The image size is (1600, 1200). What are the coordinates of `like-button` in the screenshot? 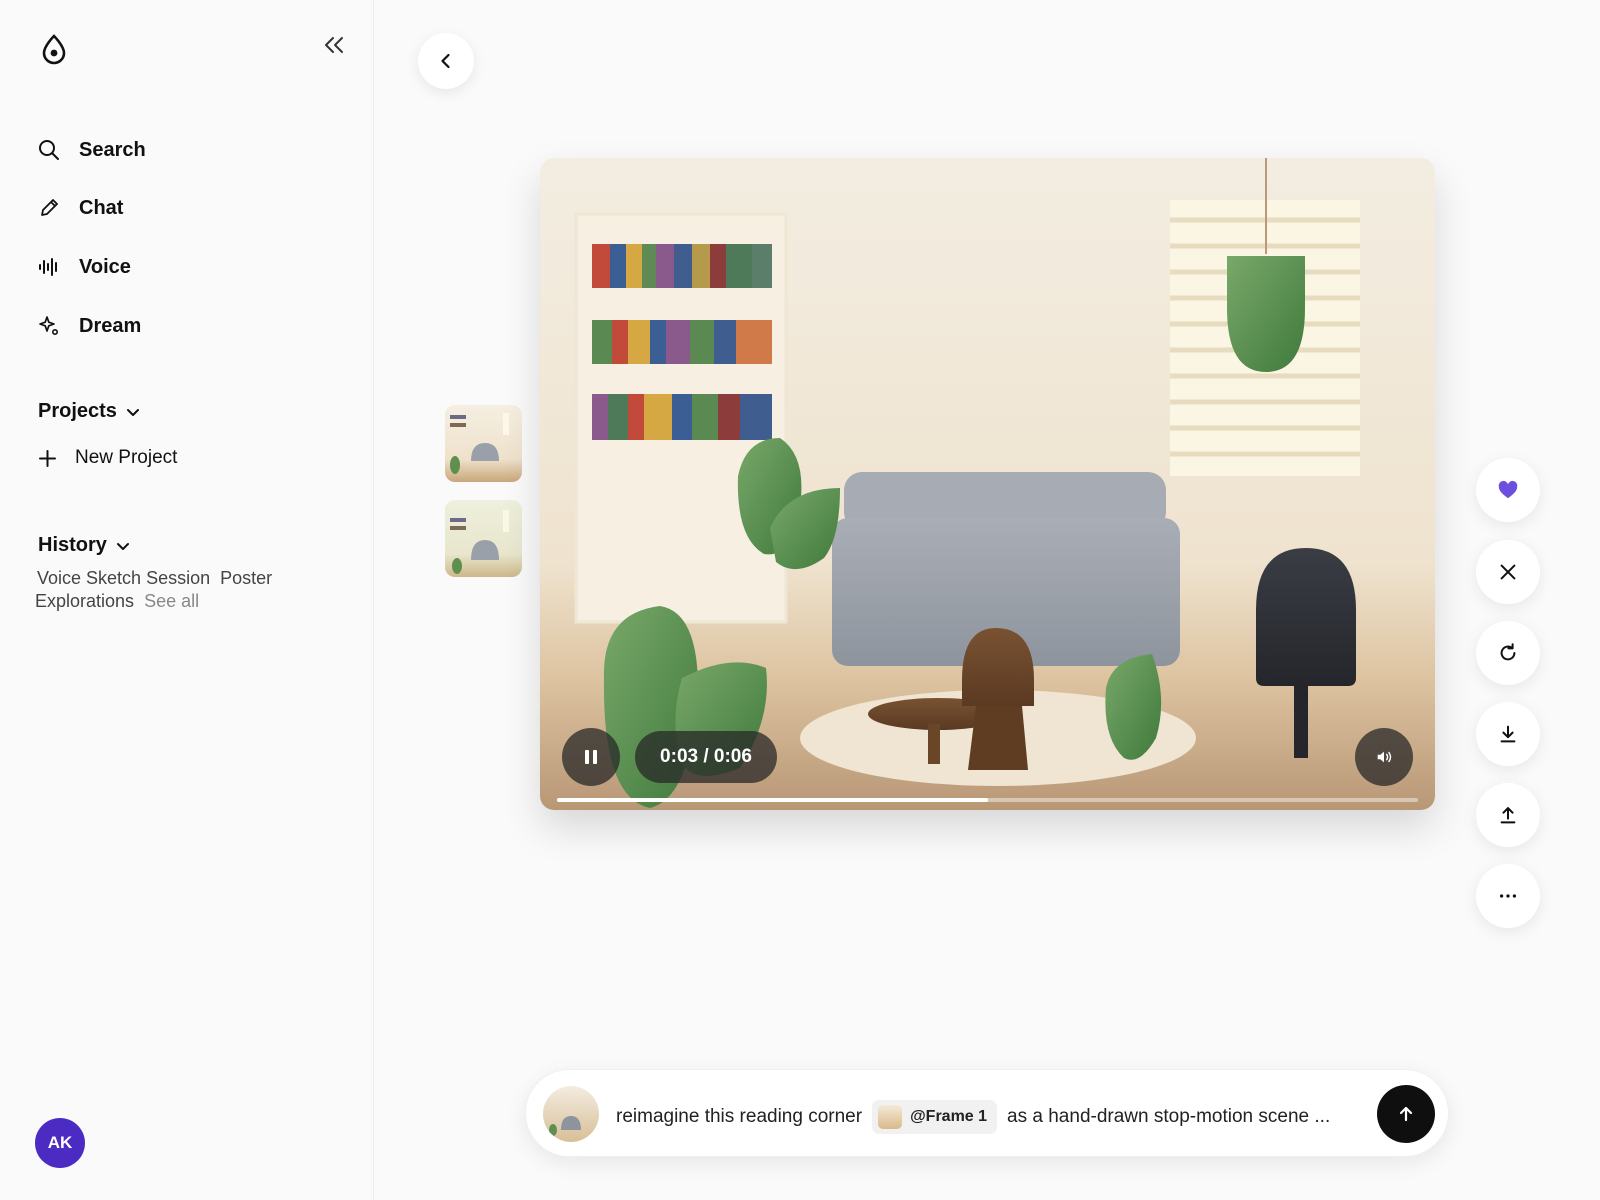 It's located at (1508, 490).